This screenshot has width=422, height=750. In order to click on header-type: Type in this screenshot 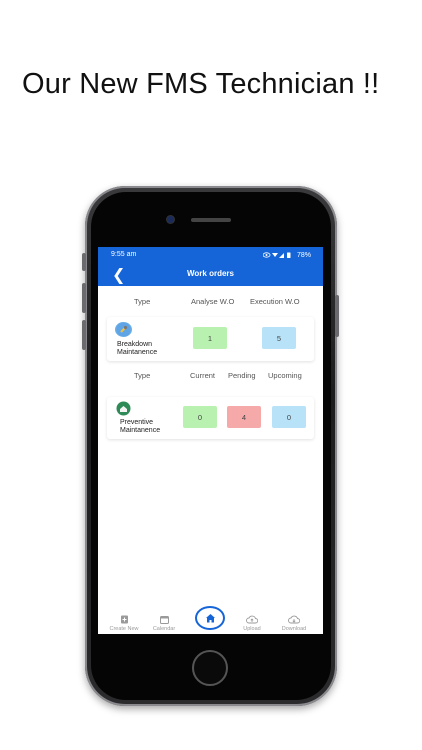, I will do `click(142, 301)`.